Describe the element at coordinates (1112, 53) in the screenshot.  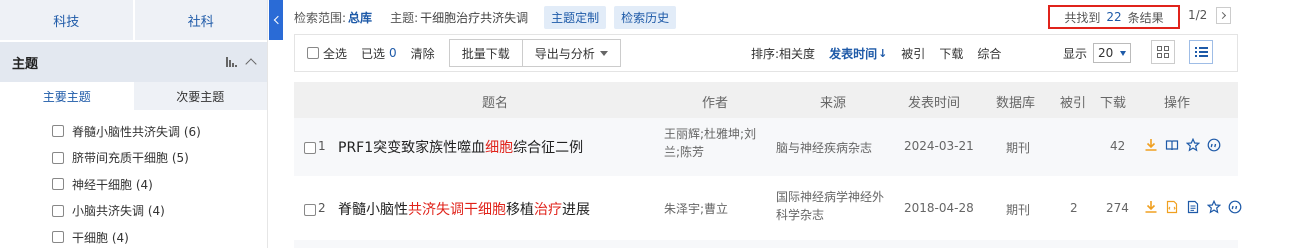
I see `page-size-select: 20` at that location.